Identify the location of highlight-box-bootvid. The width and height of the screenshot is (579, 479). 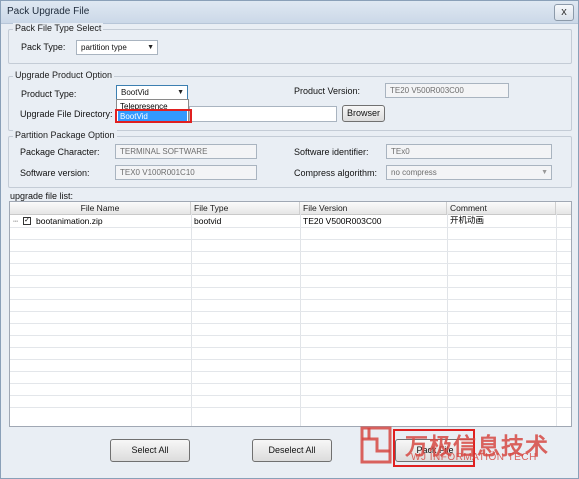
(153, 116).